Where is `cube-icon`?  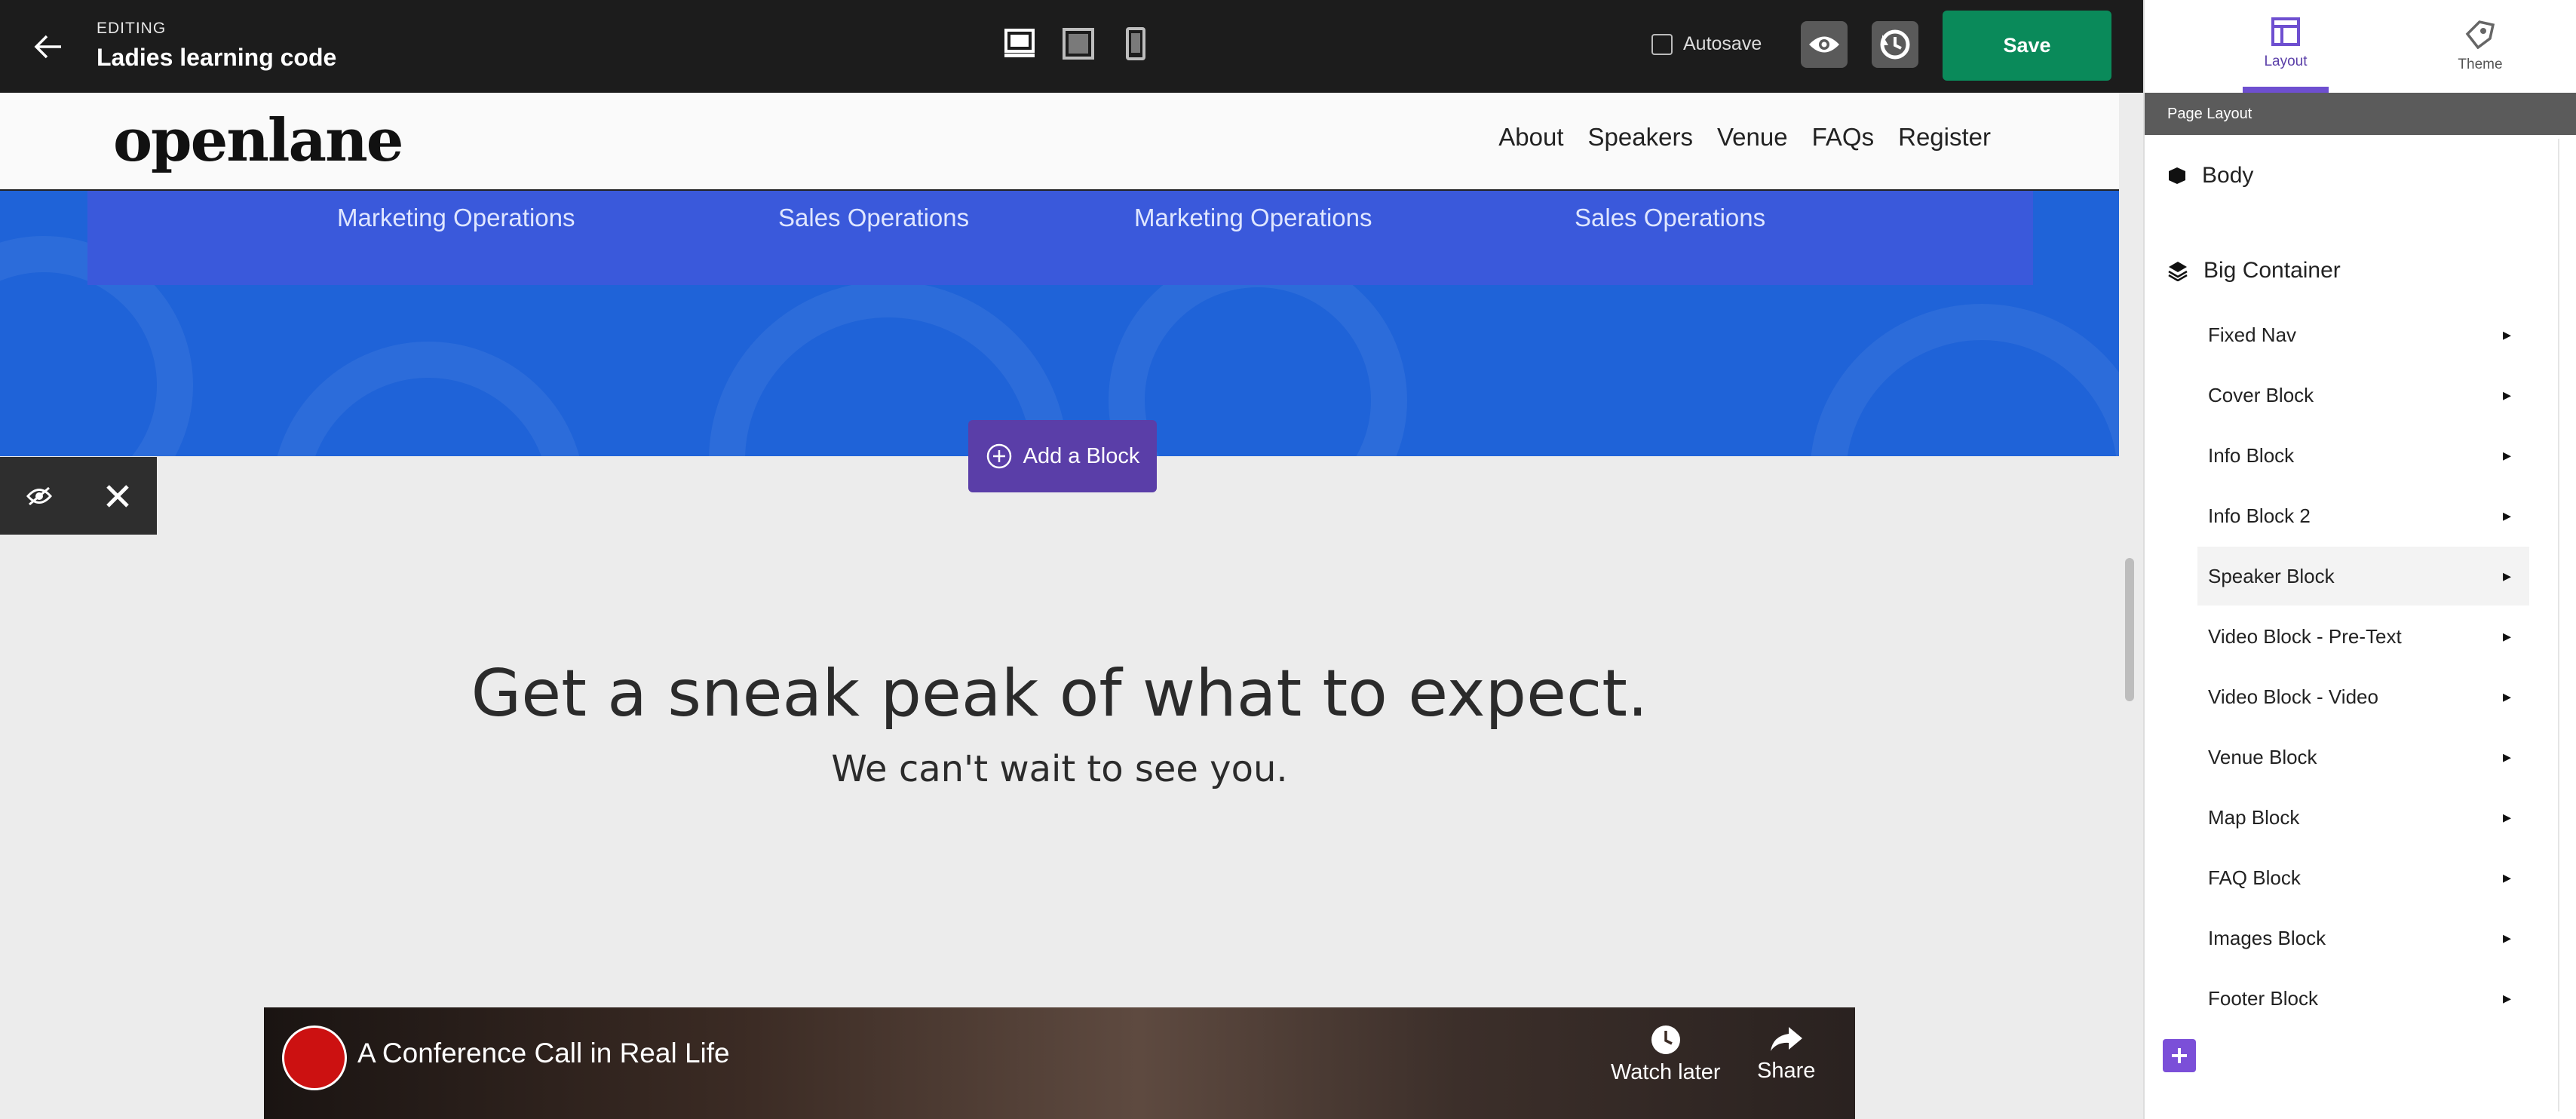 cube-icon is located at coordinates (2177, 175).